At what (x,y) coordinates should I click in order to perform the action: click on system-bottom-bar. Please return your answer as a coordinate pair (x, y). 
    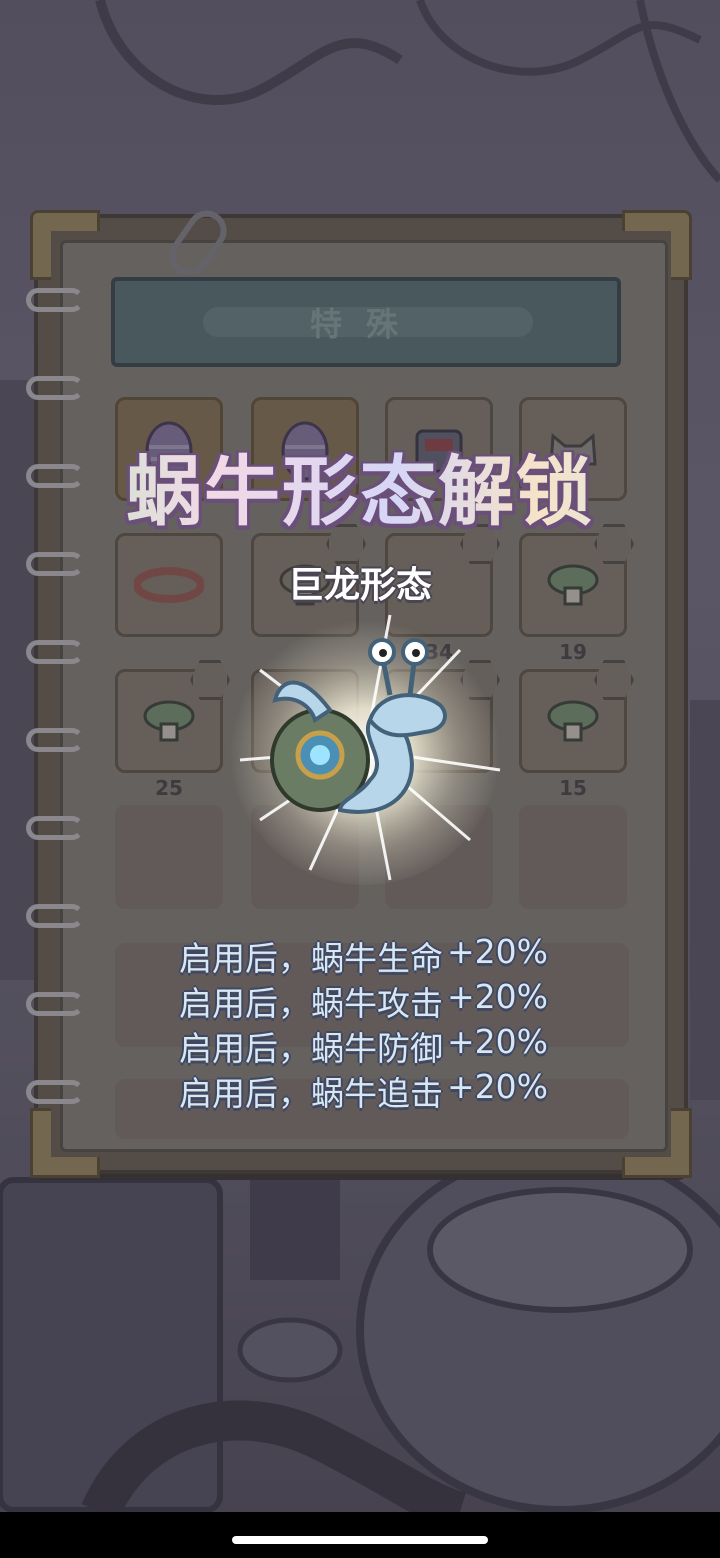
    Looking at the image, I should click on (360, 1535).